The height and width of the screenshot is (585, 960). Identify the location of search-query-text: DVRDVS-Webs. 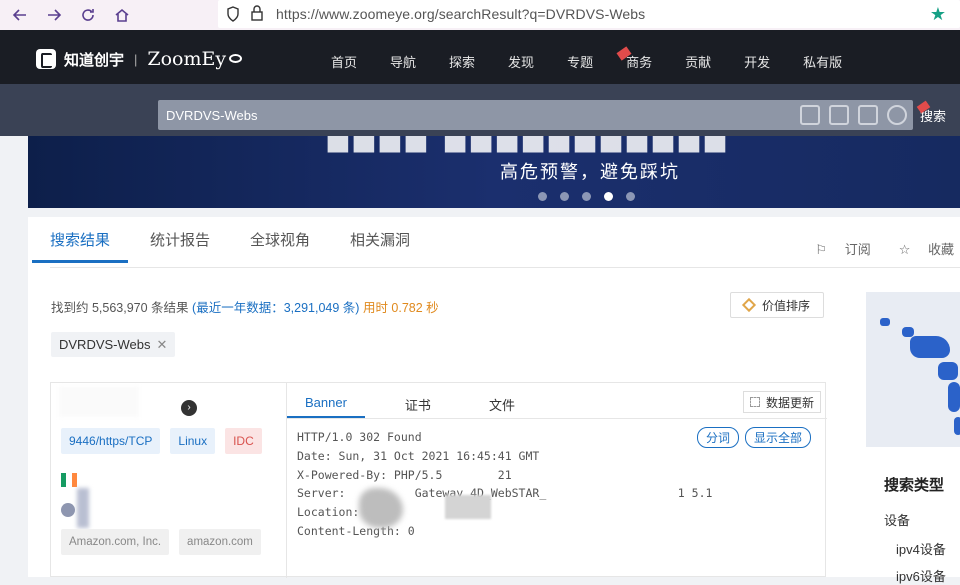
(212, 115).